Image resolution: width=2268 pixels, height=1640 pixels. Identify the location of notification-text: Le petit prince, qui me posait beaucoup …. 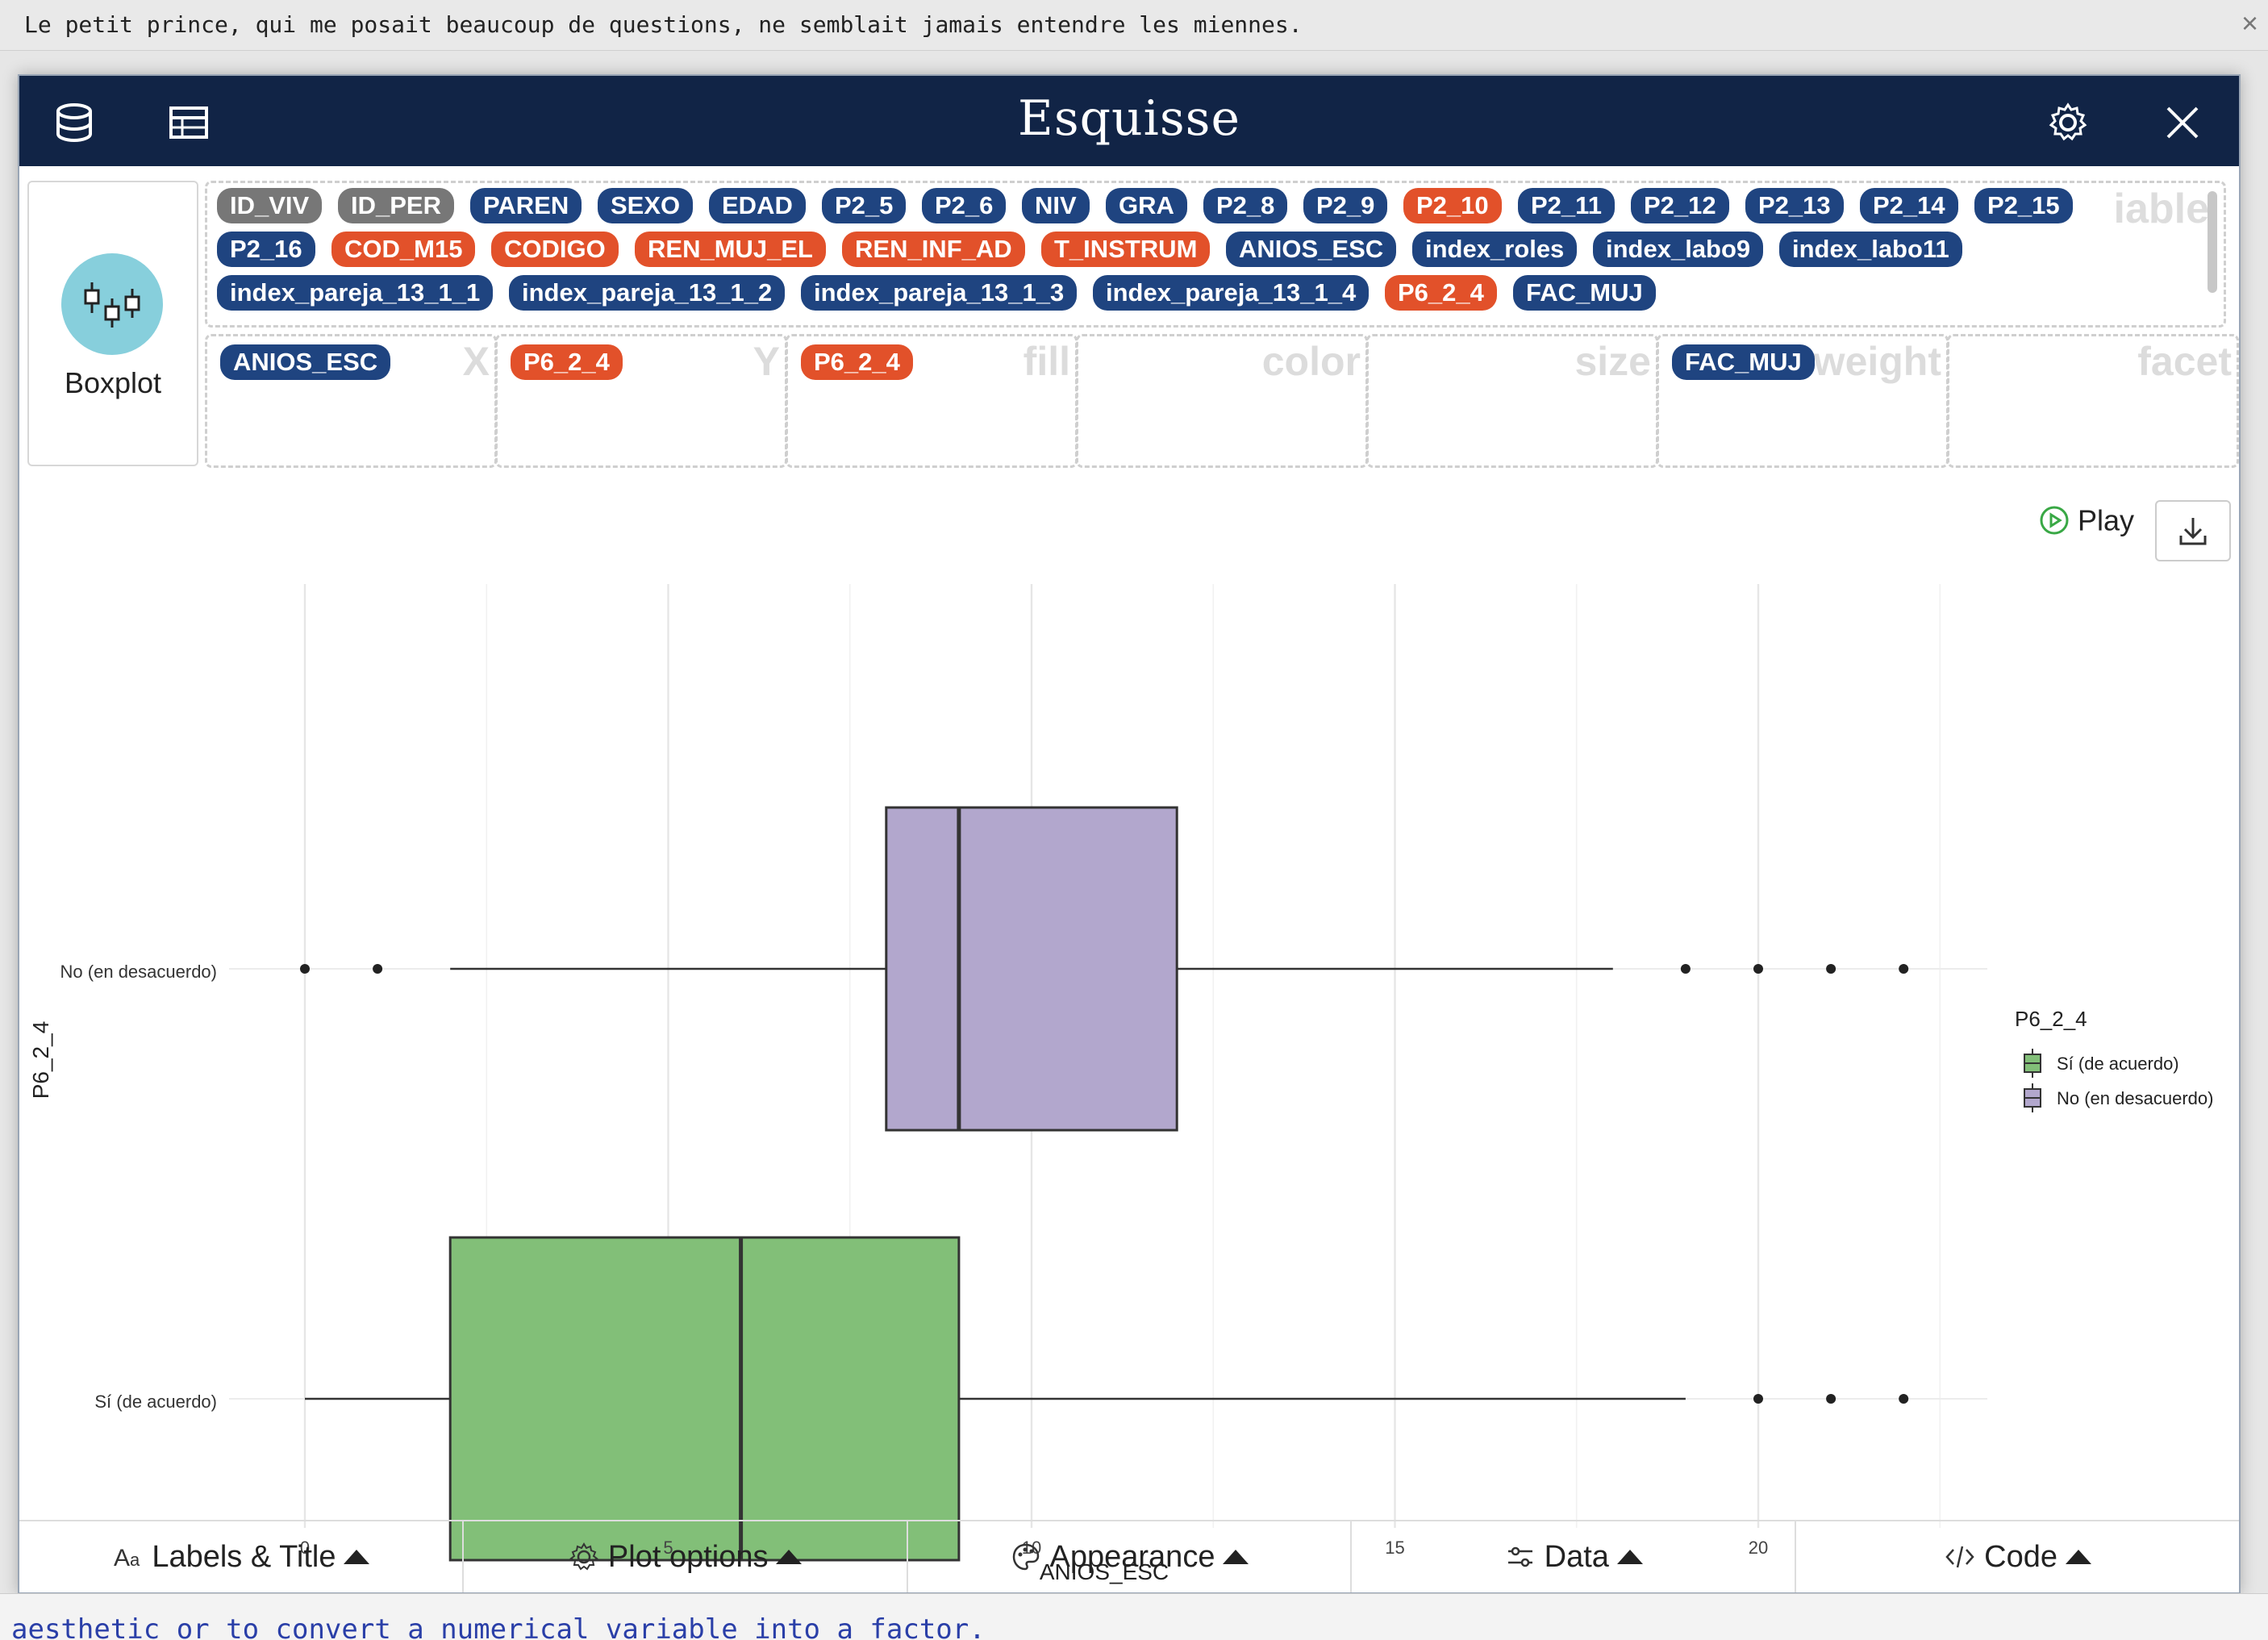
(663, 25).